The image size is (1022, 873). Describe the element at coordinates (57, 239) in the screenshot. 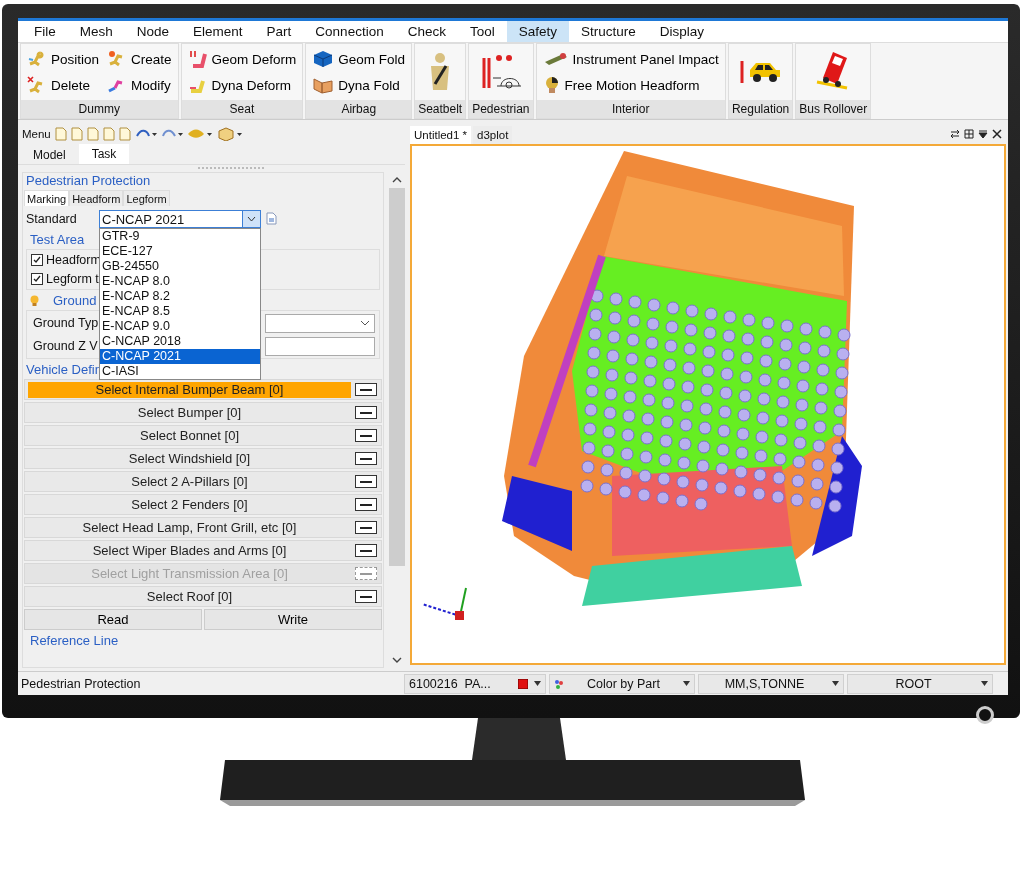

I see `section-title: Test Area` at that location.